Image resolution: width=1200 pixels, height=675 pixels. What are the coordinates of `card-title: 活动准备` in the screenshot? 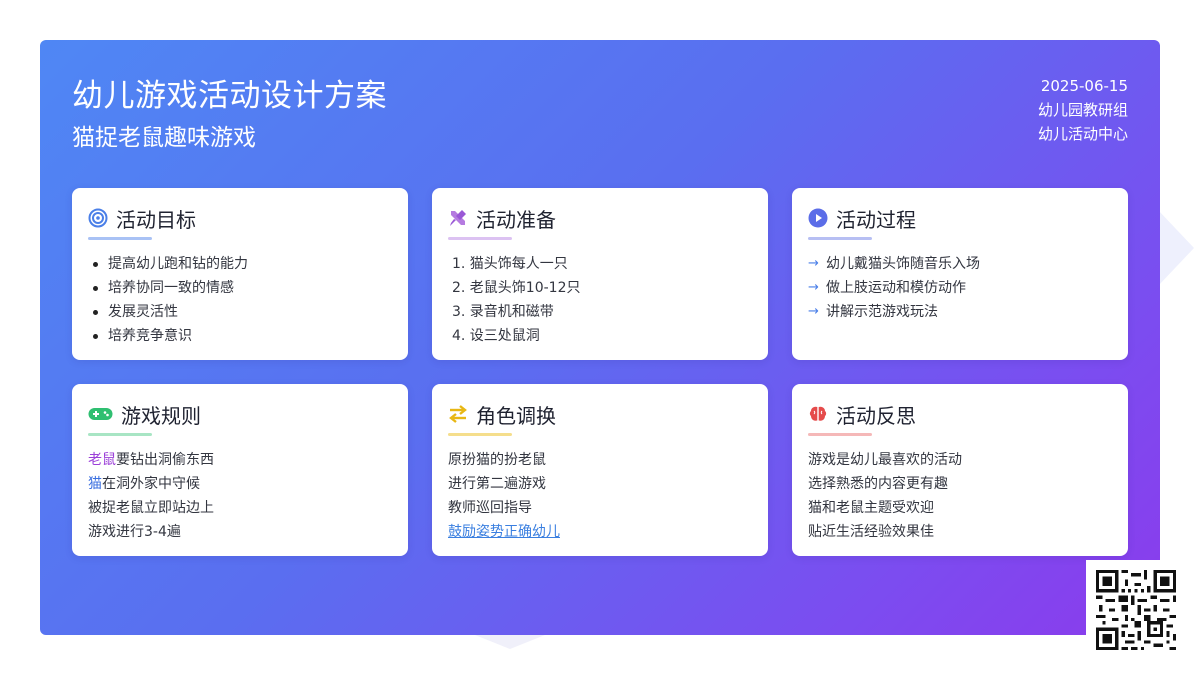 It's located at (516, 219).